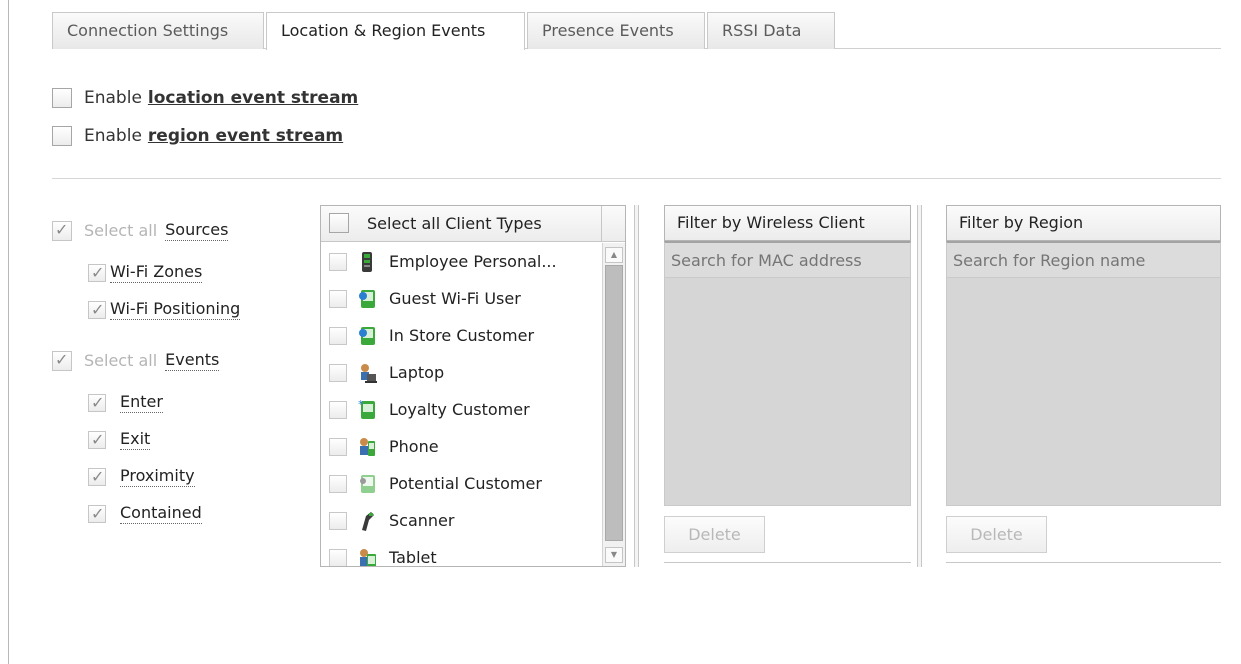 Image resolution: width=1241 pixels, height=664 pixels. What do you see at coordinates (367, 299) in the screenshot?
I see `guest-user-icon` at bounding box center [367, 299].